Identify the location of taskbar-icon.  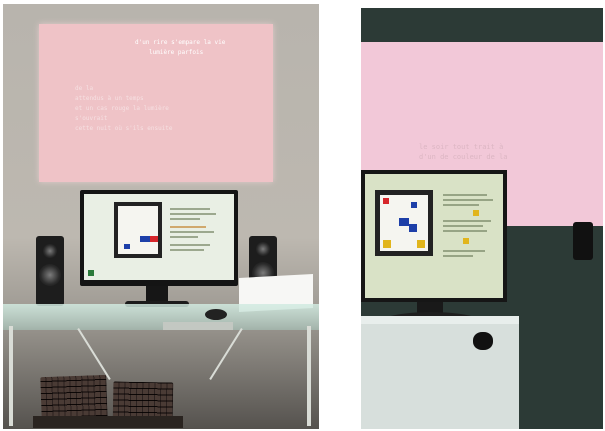
(91, 273).